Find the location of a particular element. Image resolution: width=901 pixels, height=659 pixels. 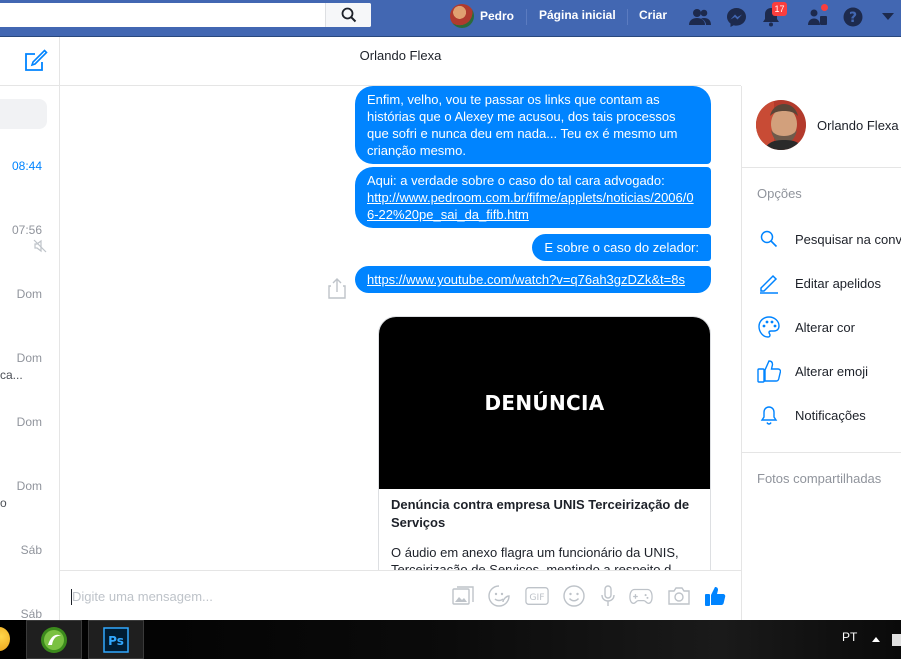

option-label: Editar apelidos is located at coordinates (838, 283).